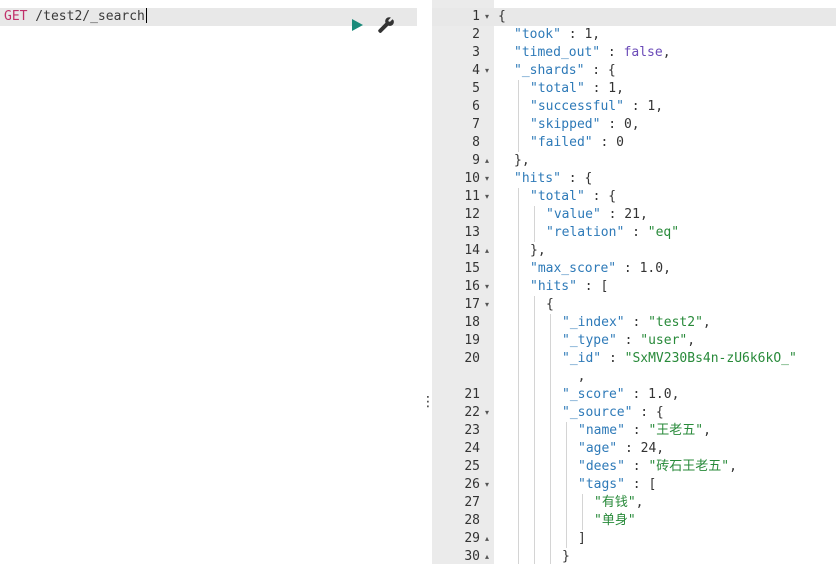 The image size is (836, 564). I want to click on line-number: 8, so click(476, 142).